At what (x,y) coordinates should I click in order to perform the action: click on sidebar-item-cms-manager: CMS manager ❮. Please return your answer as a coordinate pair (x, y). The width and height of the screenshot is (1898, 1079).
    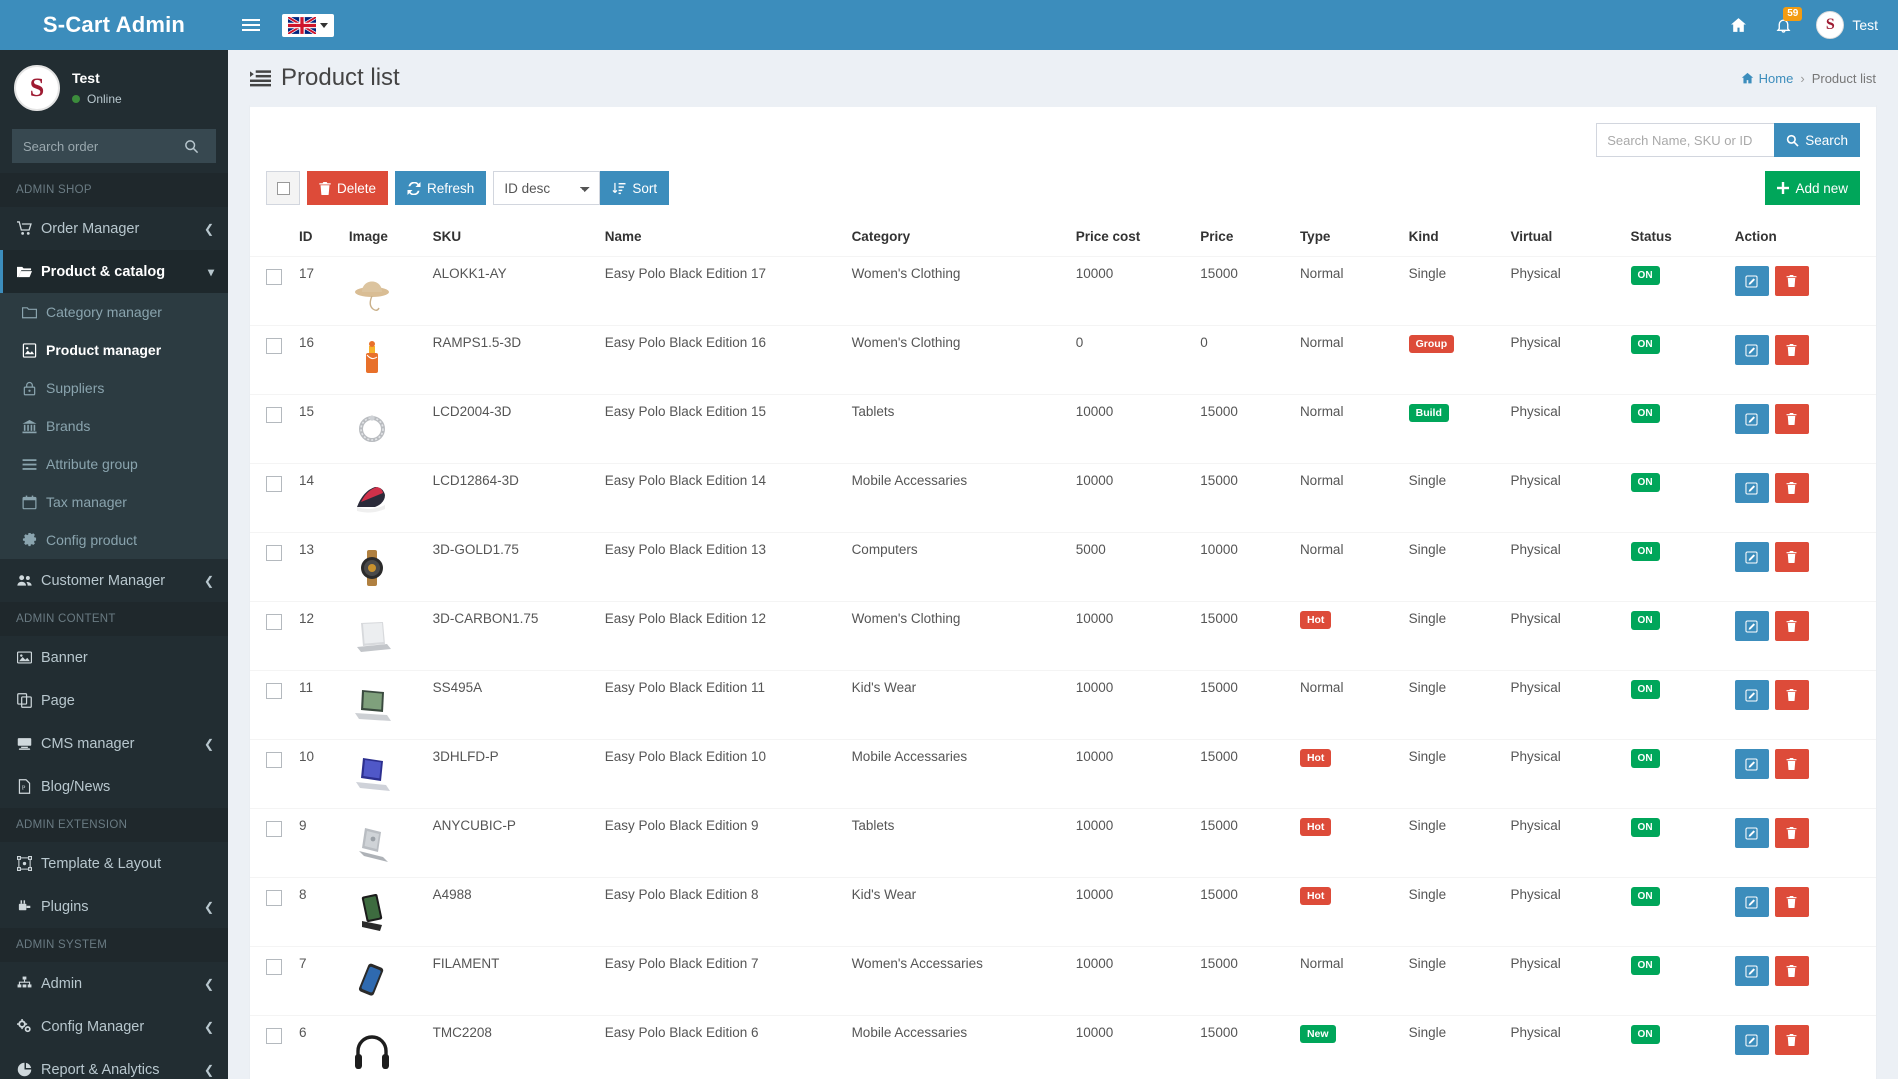
    Looking at the image, I should click on (114, 743).